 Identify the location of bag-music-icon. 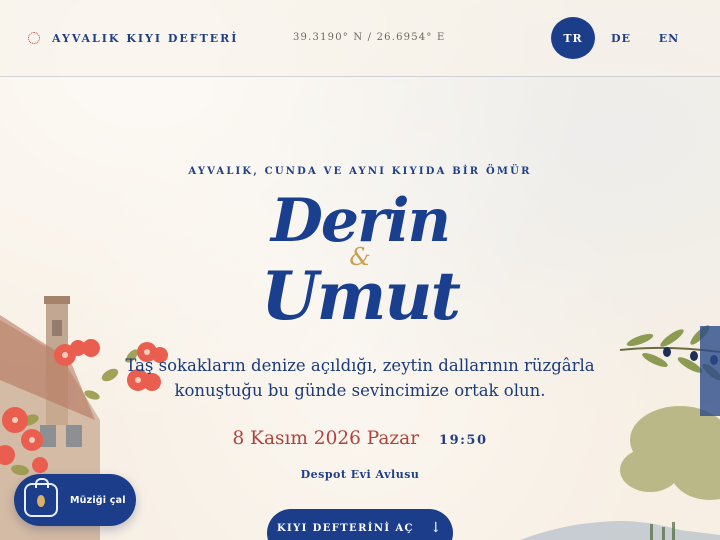
(41, 497).